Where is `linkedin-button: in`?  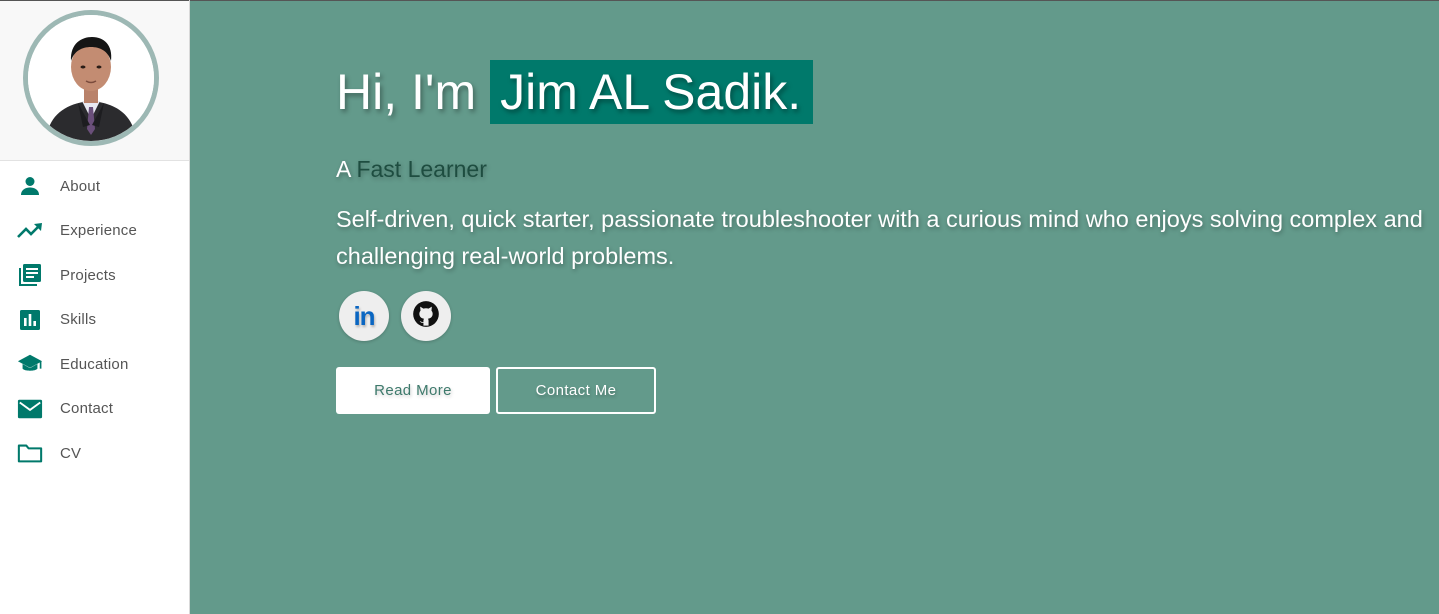
linkedin-button: in is located at coordinates (364, 316).